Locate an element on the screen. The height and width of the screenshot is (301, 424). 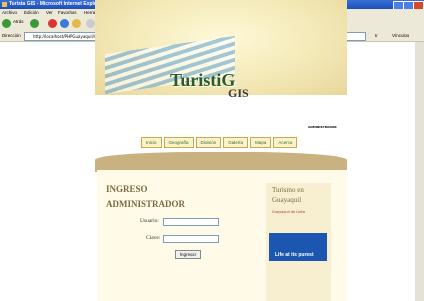
user-input is located at coordinates (191, 222).